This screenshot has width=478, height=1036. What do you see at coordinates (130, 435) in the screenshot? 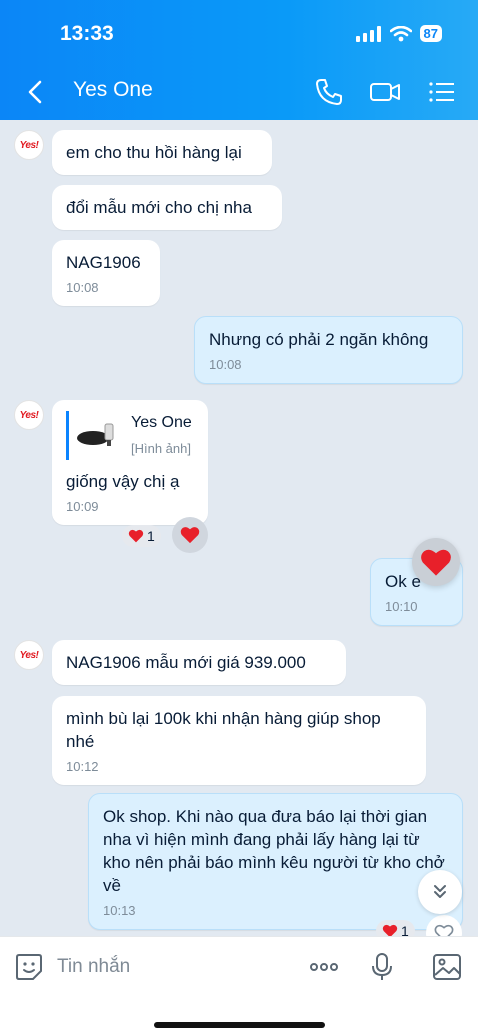
I see `reply-quote: Yes One [Hình ảnh]` at bounding box center [130, 435].